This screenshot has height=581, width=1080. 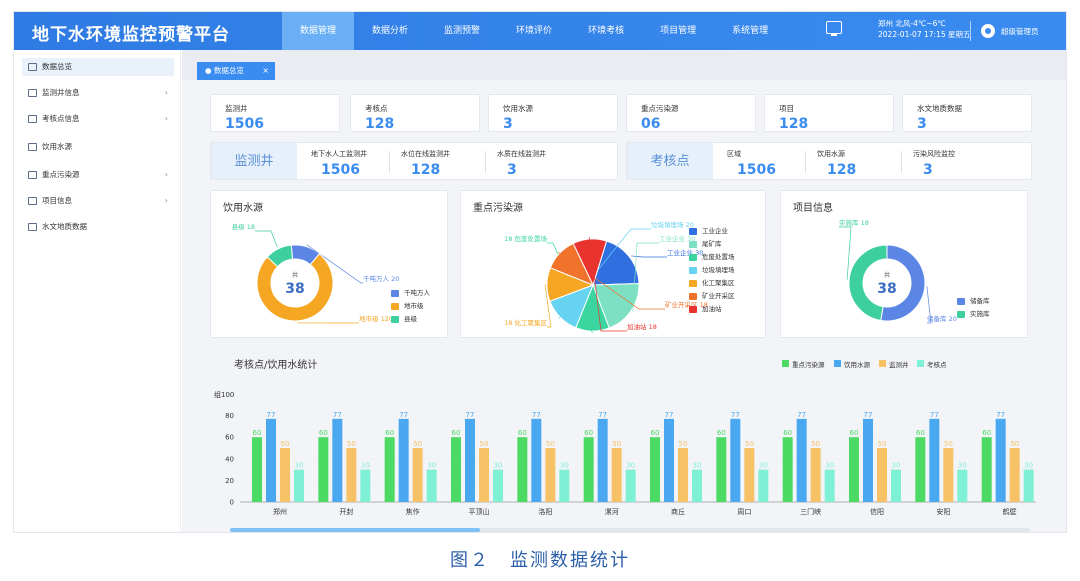 What do you see at coordinates (553, 113) in the screenshot?
I see `stat-card: 饮用水源 3` at bounding box center [553, 113].